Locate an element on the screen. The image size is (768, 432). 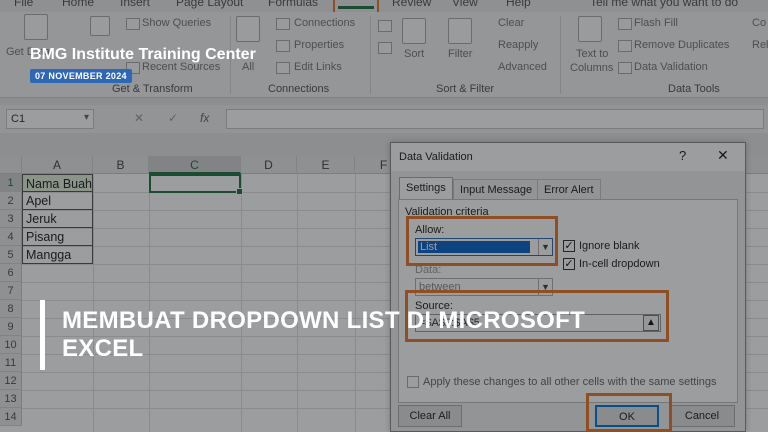
headline-accent-bar is located at coordinates (42, 335).